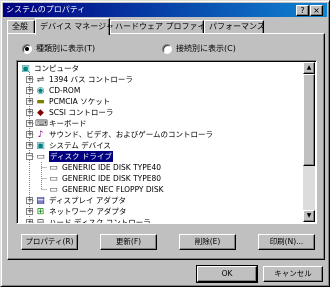  What do you see at coordinates (80, 145) in the screenshot?
I see `tree-item-label: システム デバイス` at bounding box center [80, 145].